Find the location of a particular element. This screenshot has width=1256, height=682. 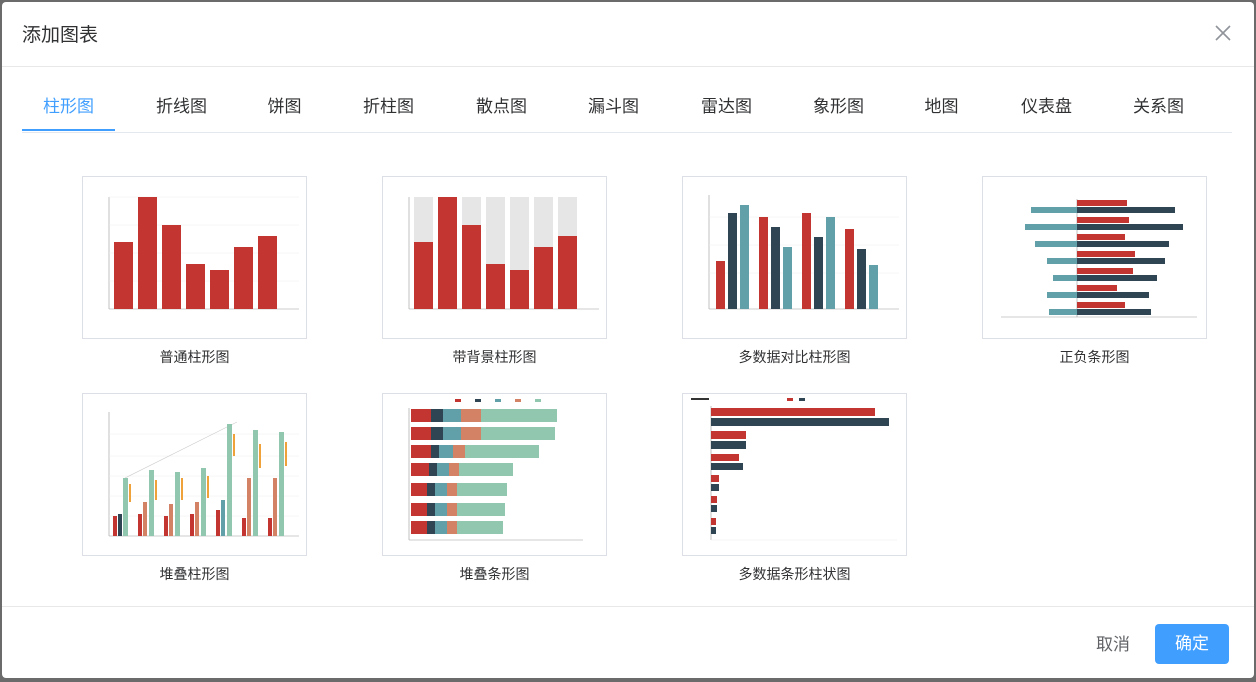

chart-card-basic-bar: 普通柱形图 is located at coordinates (194, 271).